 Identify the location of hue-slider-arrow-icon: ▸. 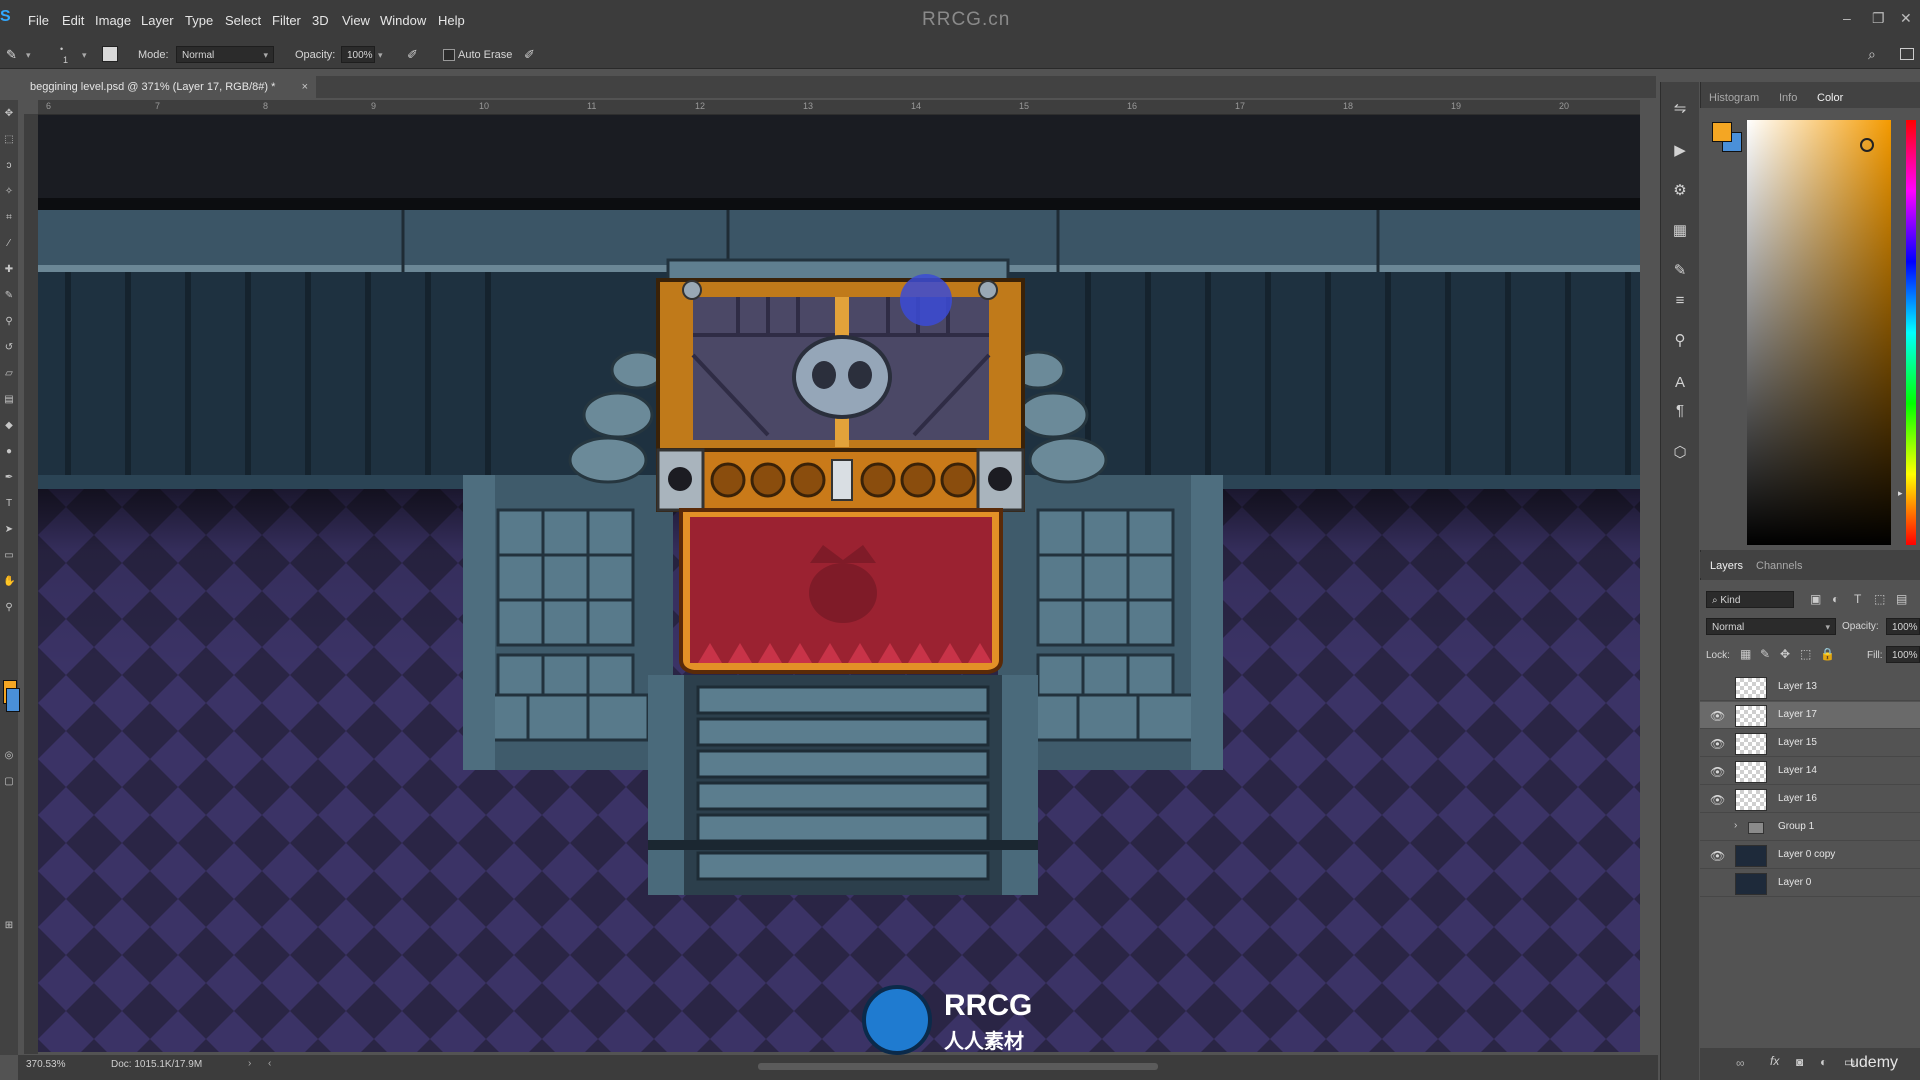
(1900, 493).